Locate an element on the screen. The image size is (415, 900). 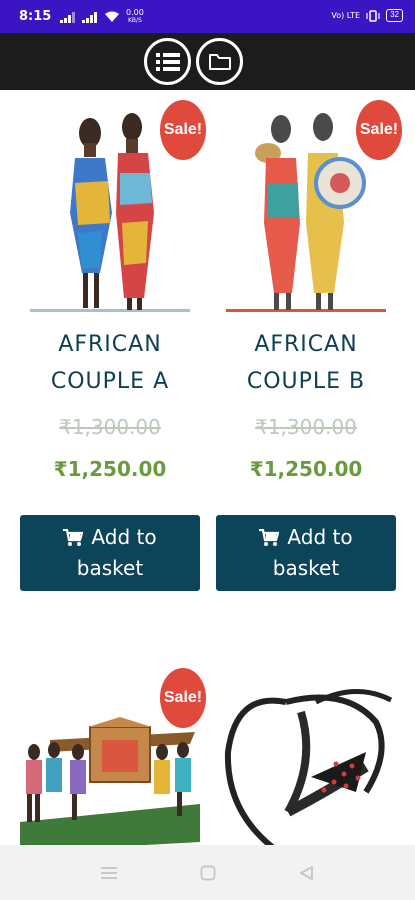
menu-icon is located at coordinates (109, 873).